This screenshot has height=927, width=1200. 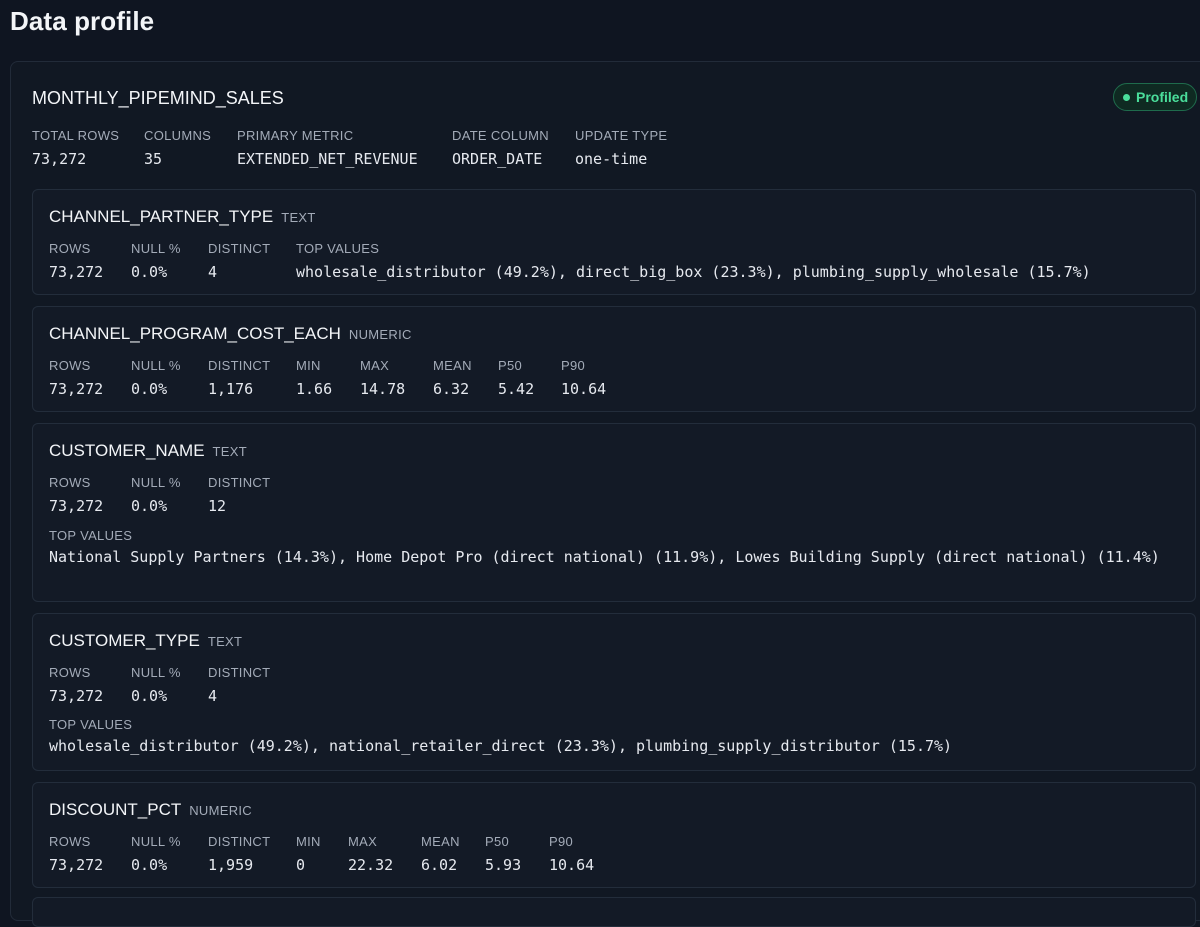 I want to click on stat-label-primary-metric: PRIMARY METRIC, so click(x=295, y=135).